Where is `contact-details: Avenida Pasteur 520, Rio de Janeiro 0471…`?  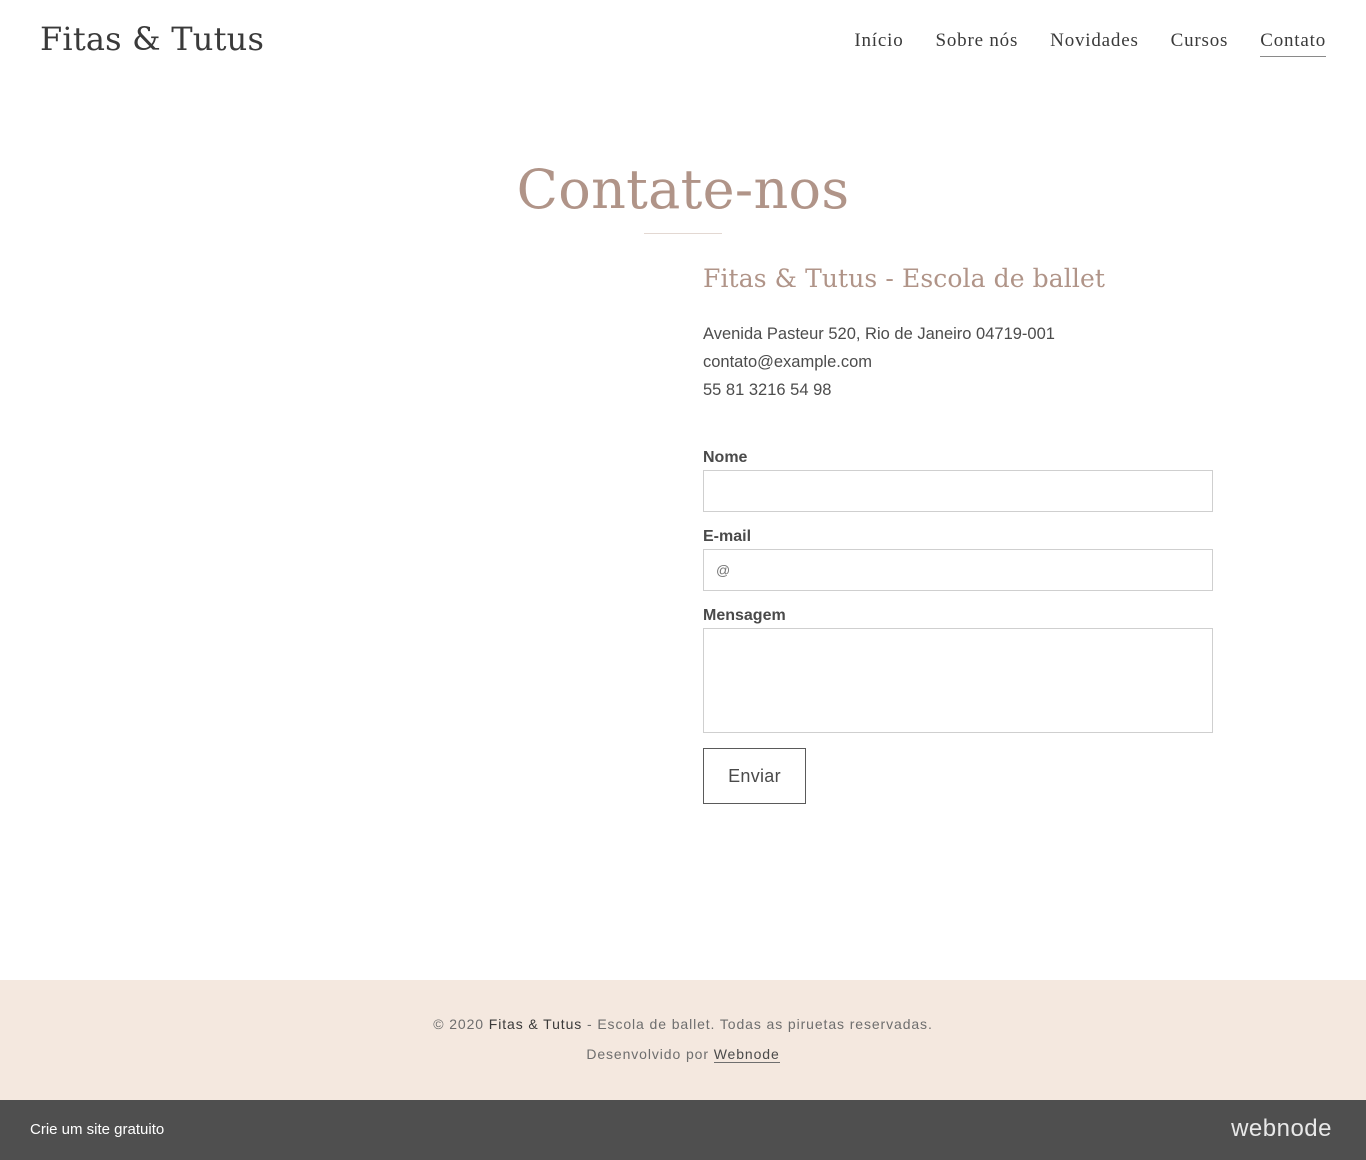
contact-details: Avenida Pasteur 520, Rio de Janeiro 0471… is located at coordinates (958, 362).